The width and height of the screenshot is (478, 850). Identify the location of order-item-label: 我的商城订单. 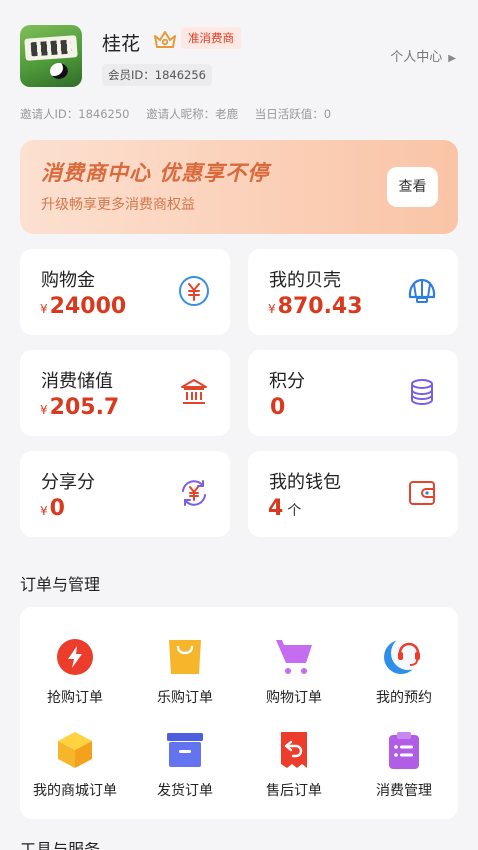
(75, 791).